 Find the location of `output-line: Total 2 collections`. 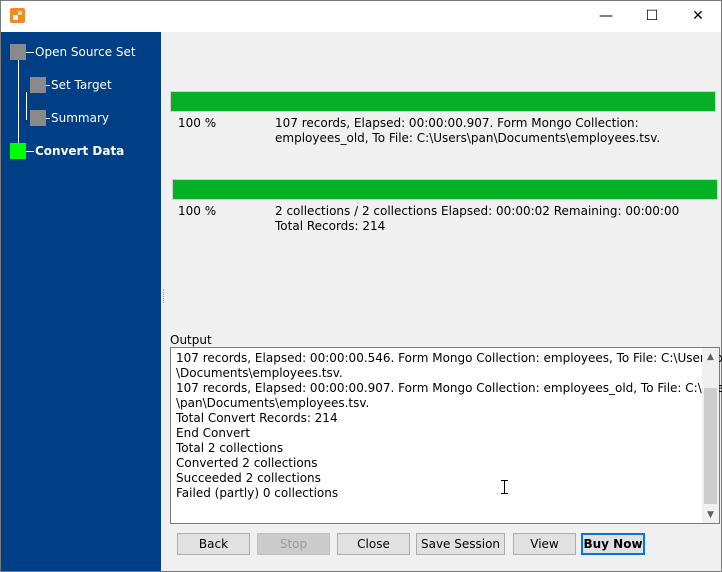

output-line: Total 2 collections is located at coordinates (230, 448).